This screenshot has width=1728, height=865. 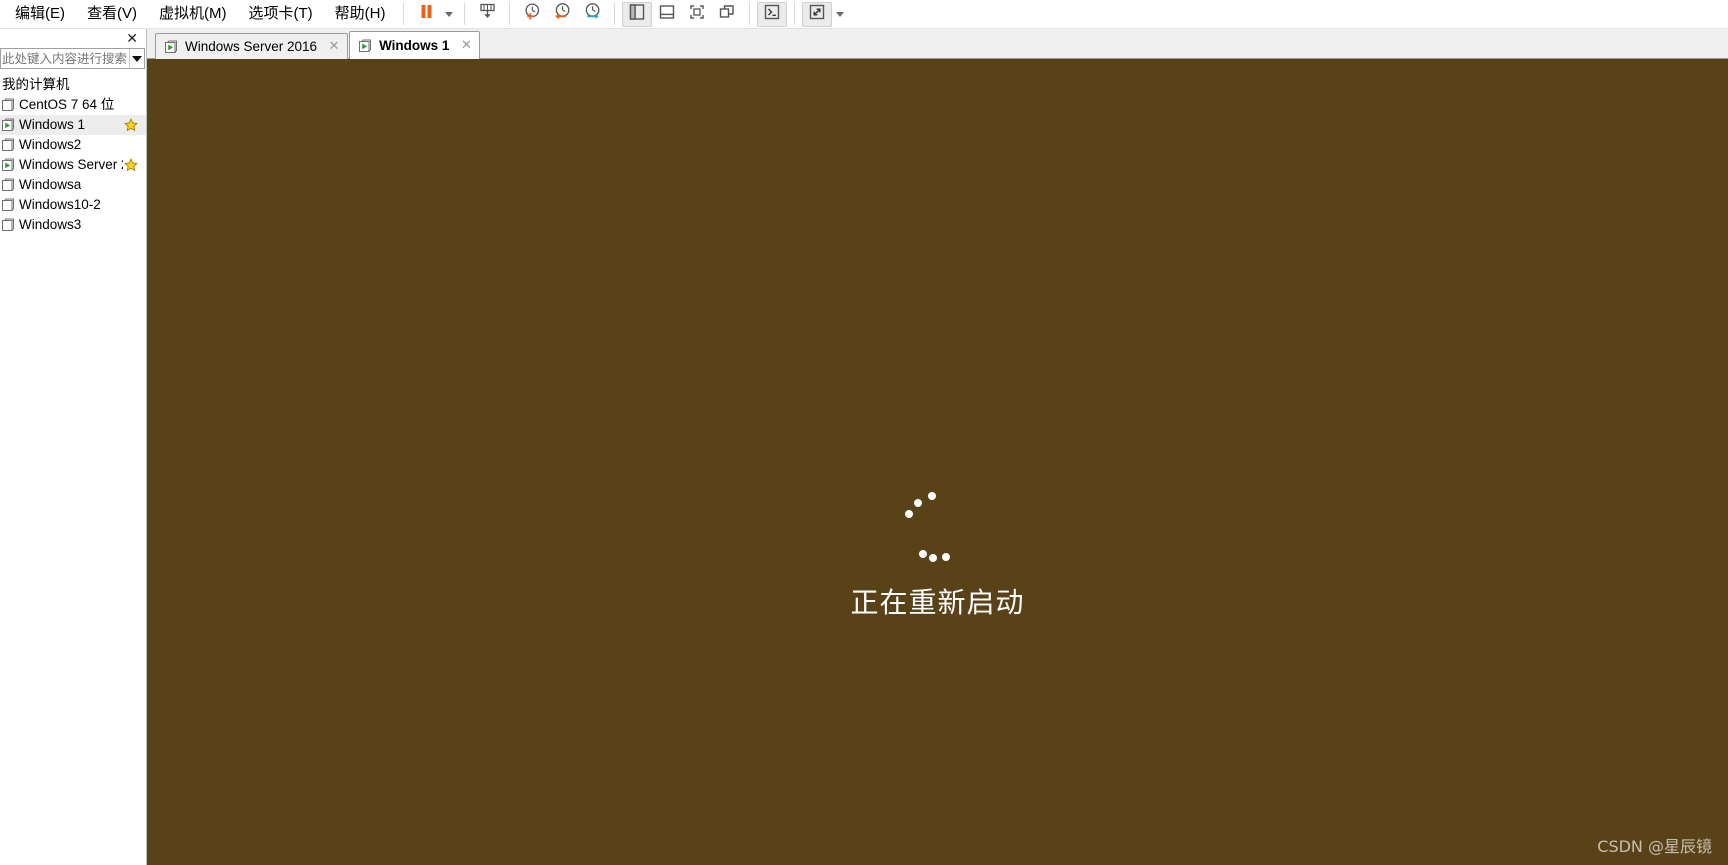 I want to click on vm-list-item-label: Windowsa, so click(x=50, y=184).